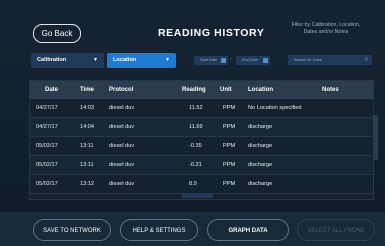 This screenshot has height=246, width=385. Describe the element at coordinates (193, 184) in the screenshot. I see `cell-reading: 8.9` at that location.